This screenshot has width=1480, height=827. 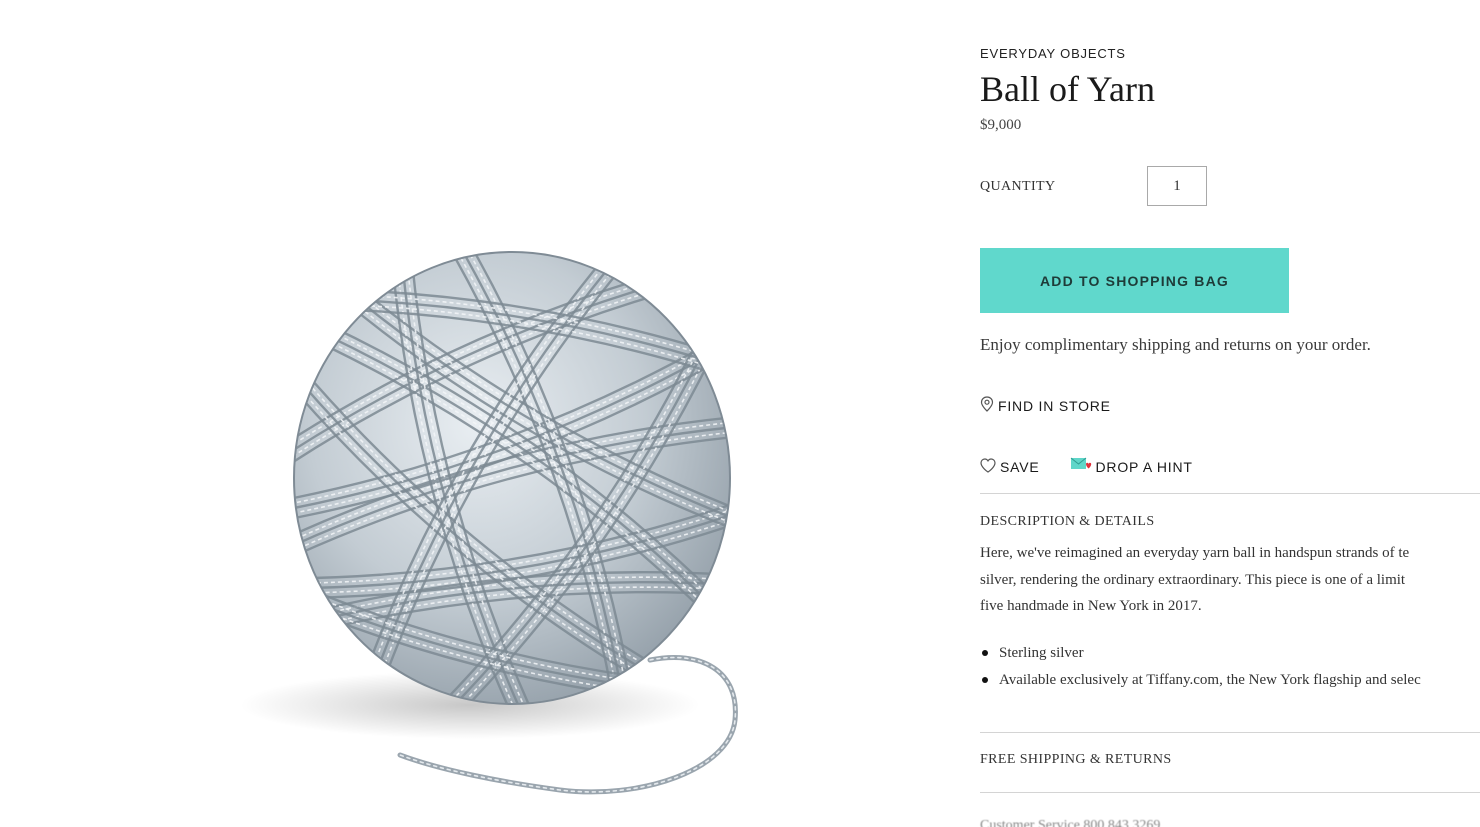 I want to click on description-heading: DESCRIPTION & DETAILS, so click(x=1067, y=522).